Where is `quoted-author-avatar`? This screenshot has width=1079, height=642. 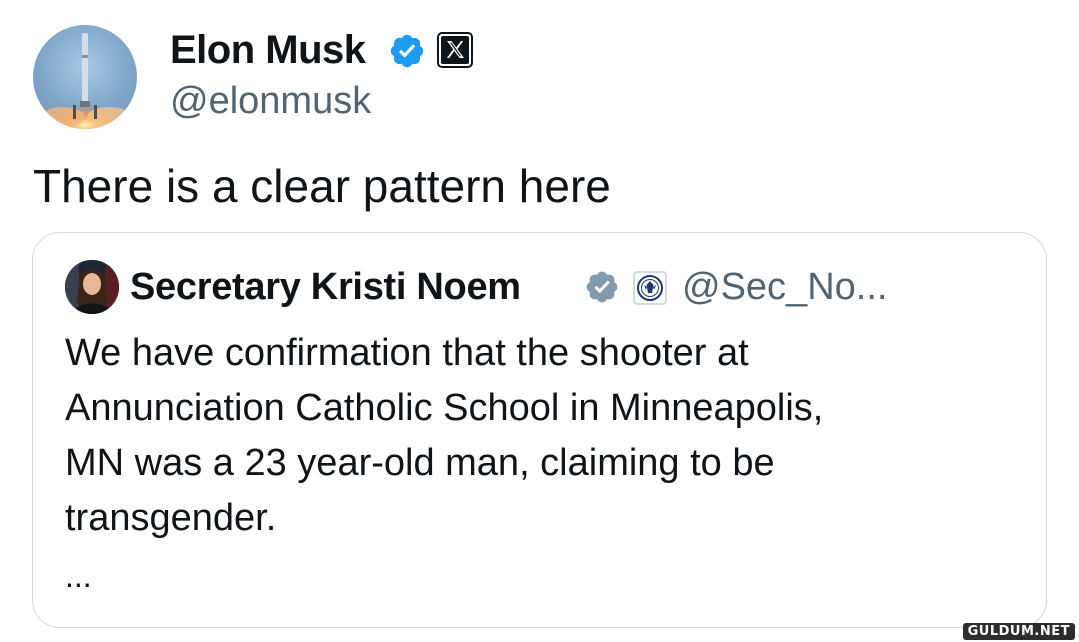
quoted-author-avatar is located at coordinates (92, 287).